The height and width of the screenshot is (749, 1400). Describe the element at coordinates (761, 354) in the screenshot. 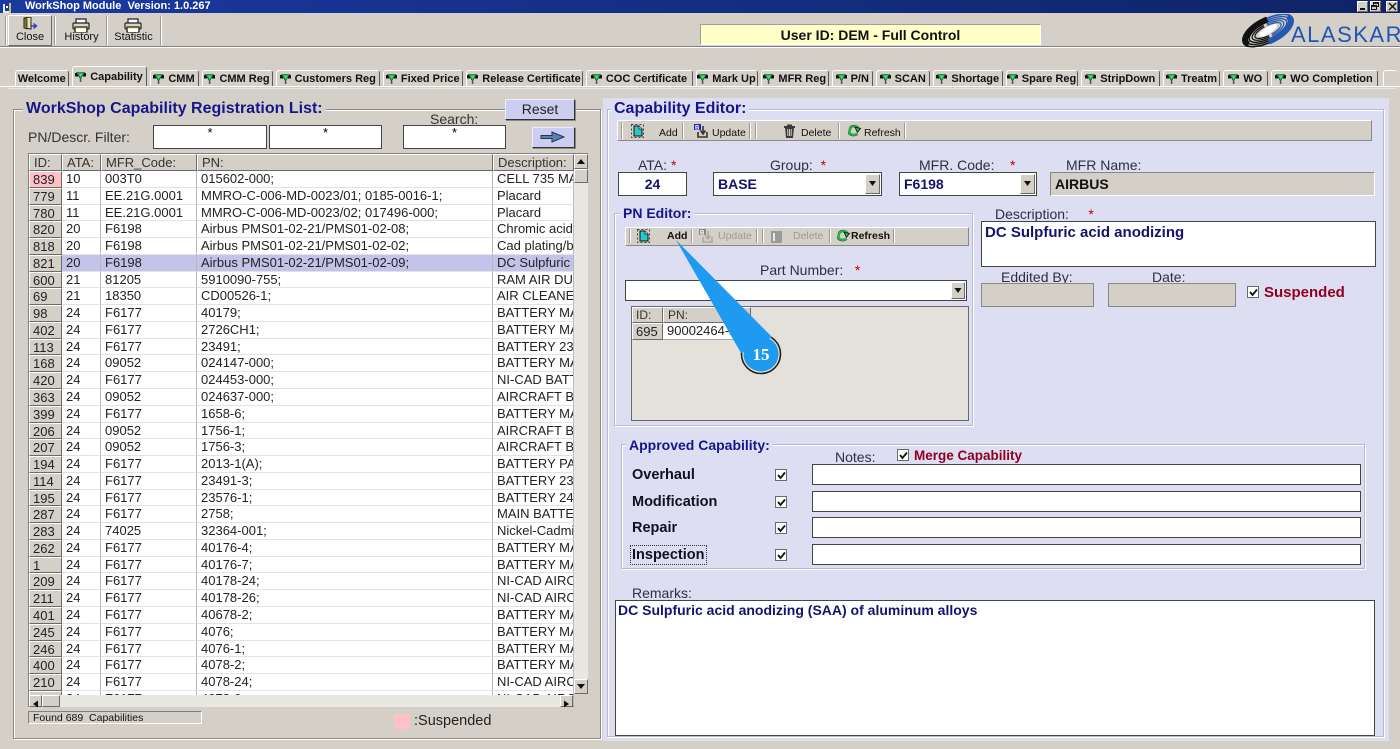

I see `svg-text: 15` at that location.